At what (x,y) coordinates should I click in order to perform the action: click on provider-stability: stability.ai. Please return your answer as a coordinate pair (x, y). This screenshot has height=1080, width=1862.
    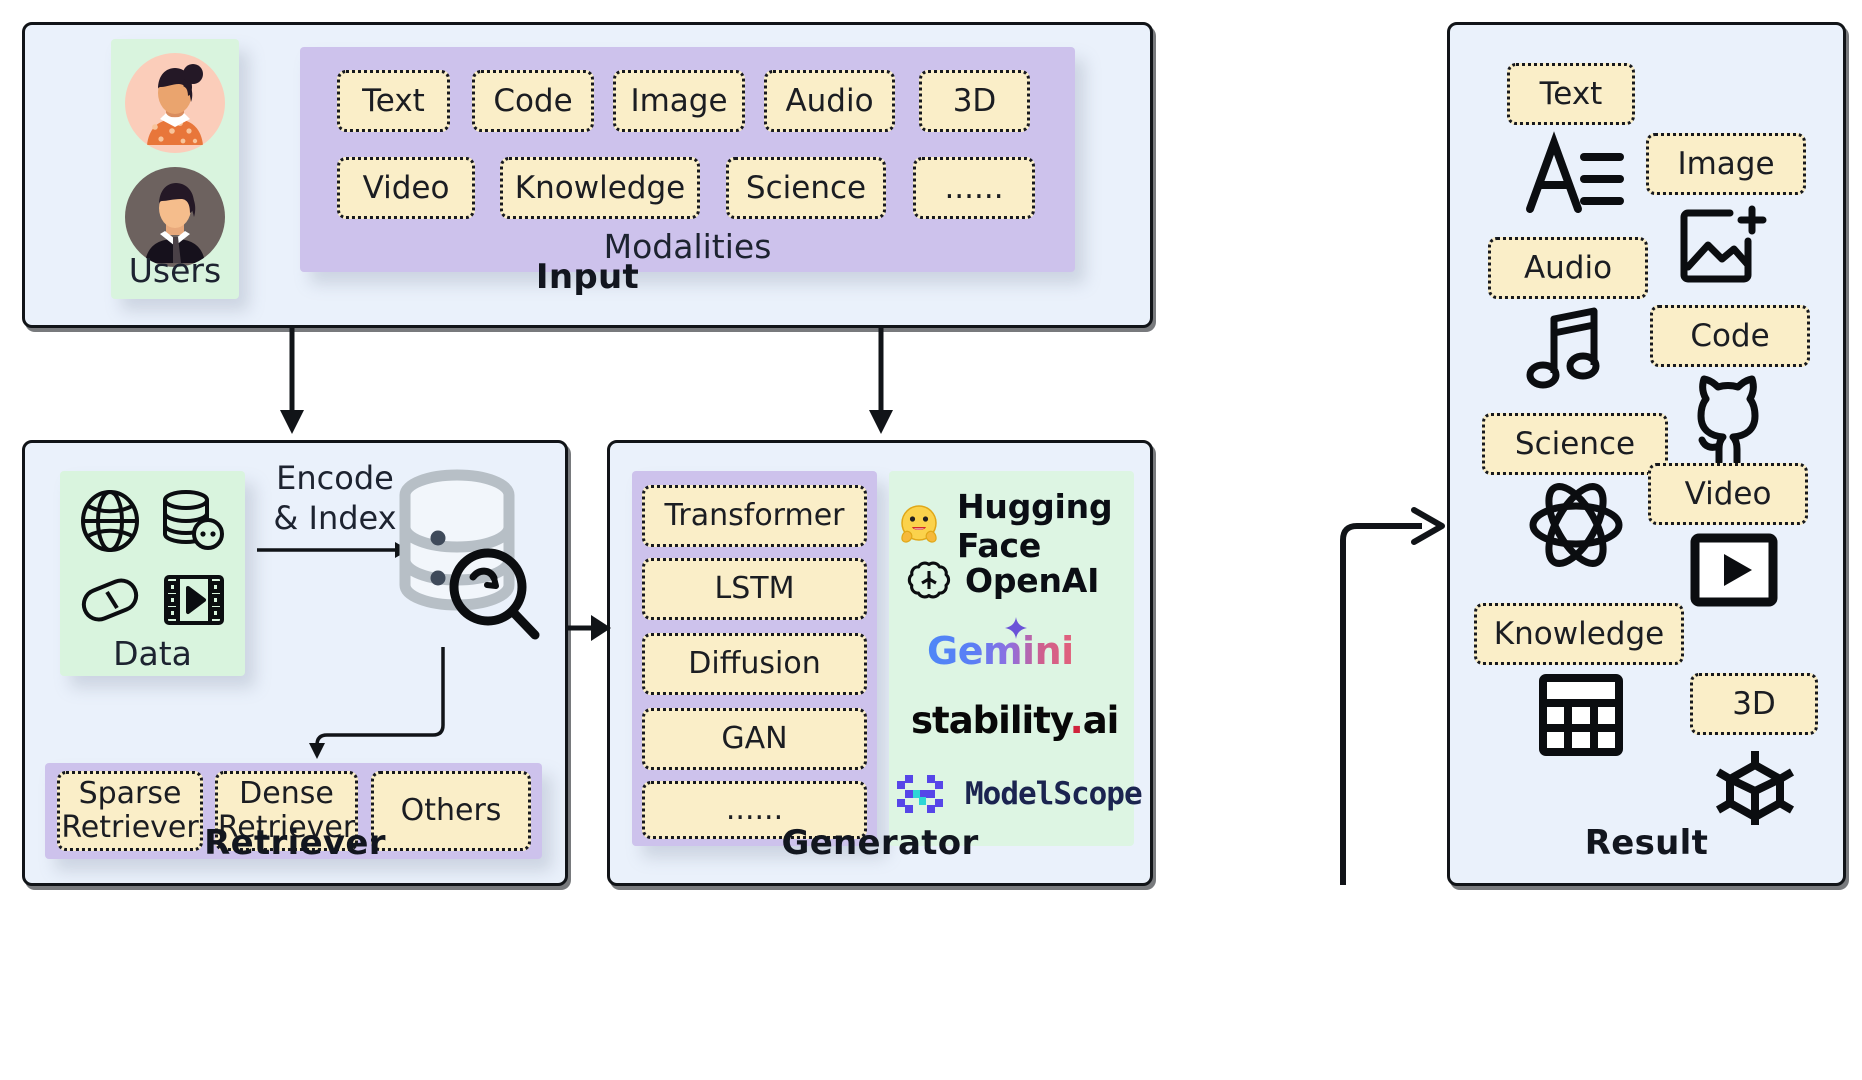
    Looking at the image, I should click on (1015, 720).